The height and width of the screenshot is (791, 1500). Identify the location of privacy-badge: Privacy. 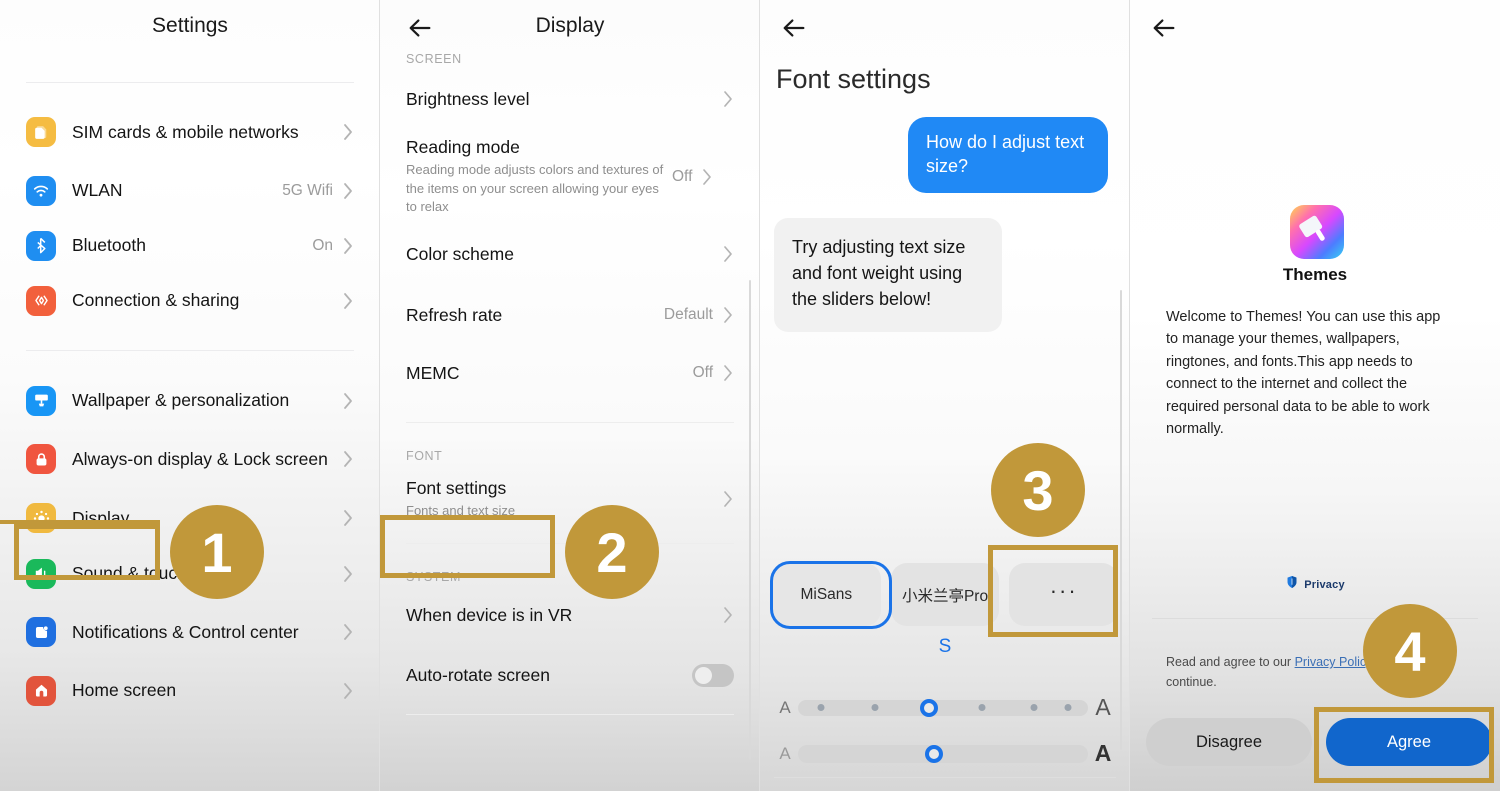
(1315, 584).